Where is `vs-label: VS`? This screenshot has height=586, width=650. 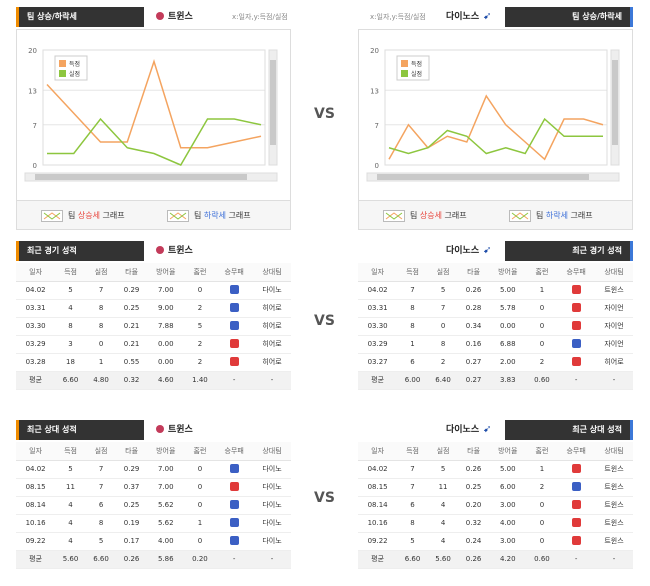
vs-label: VS is located at coordinates (324, 498).